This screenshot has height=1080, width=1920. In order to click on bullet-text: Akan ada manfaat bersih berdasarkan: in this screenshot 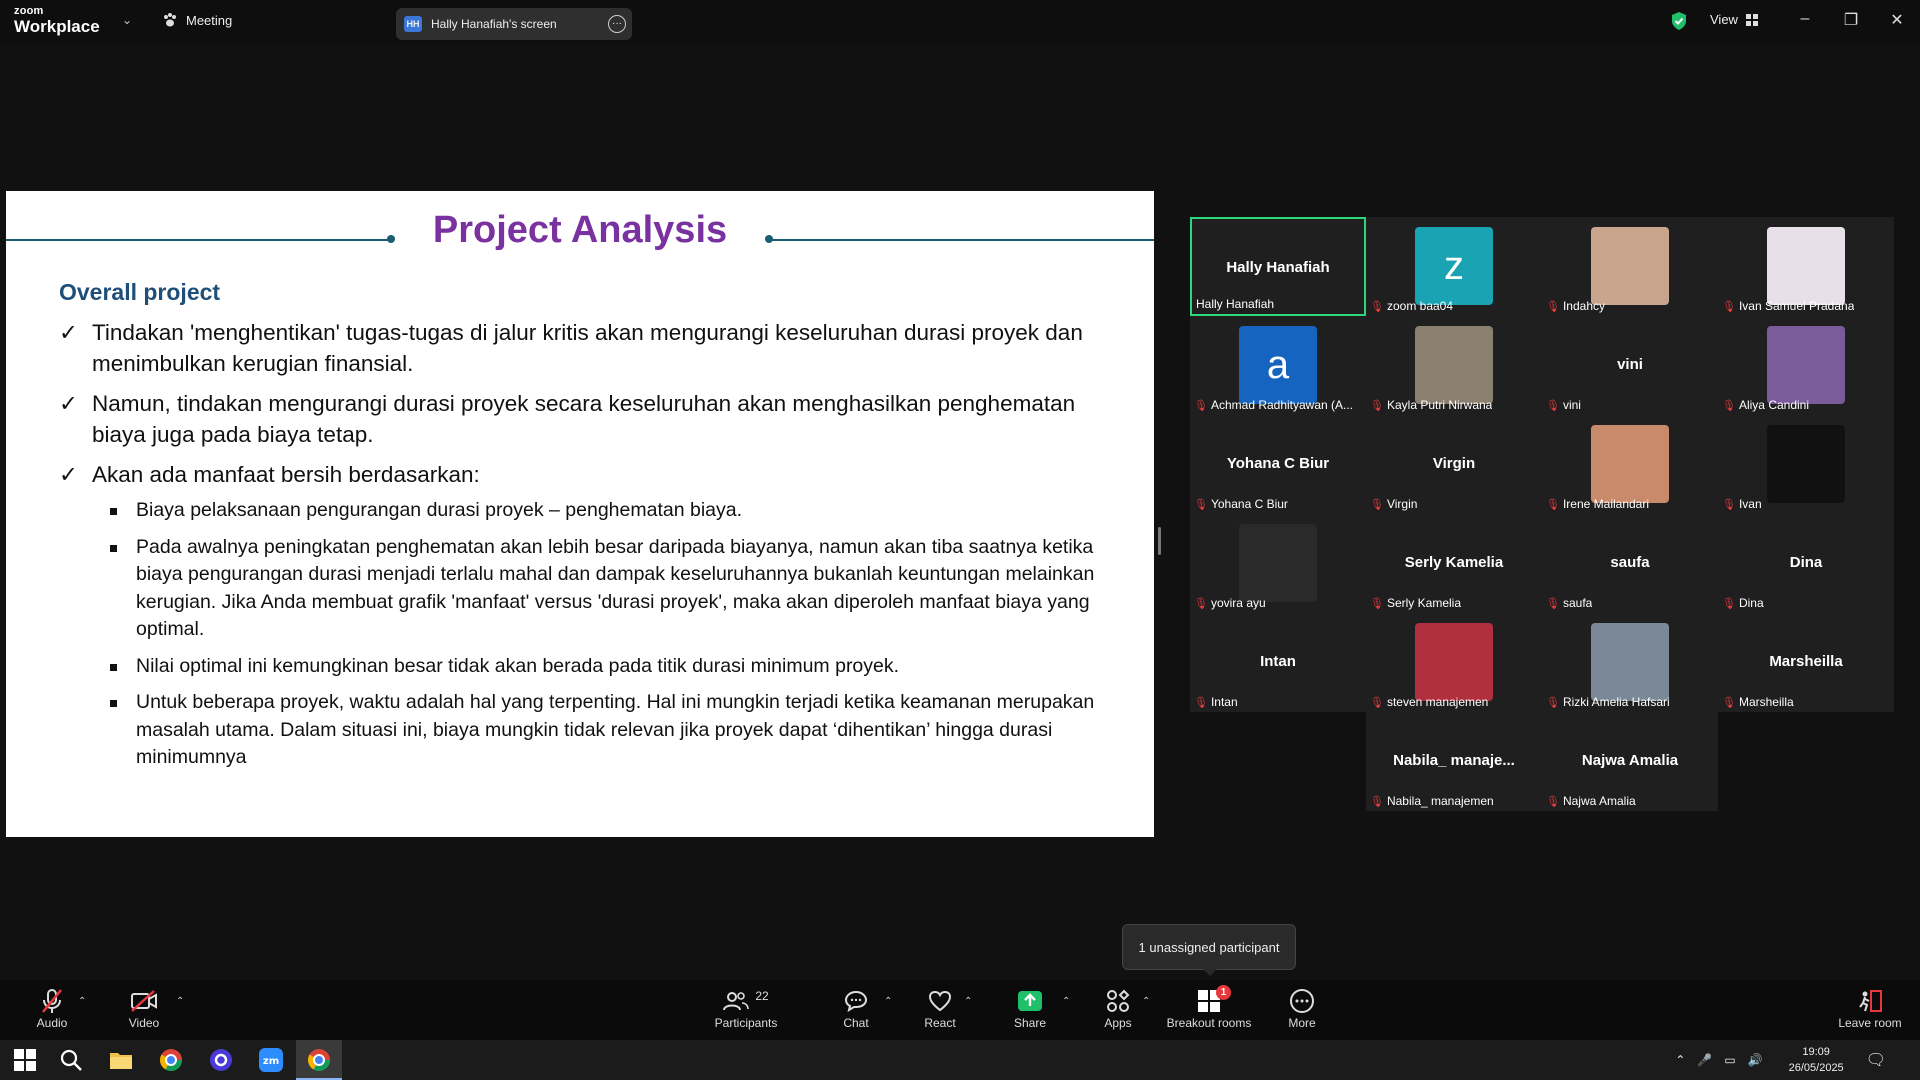, I will do `click(286, 474)`.